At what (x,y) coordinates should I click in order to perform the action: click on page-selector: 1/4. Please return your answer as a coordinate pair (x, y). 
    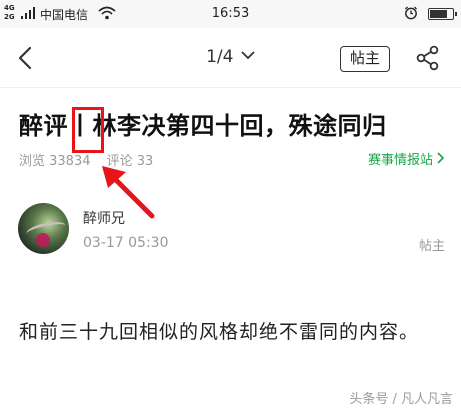
    Looking at the image, I should click on (230, 57).